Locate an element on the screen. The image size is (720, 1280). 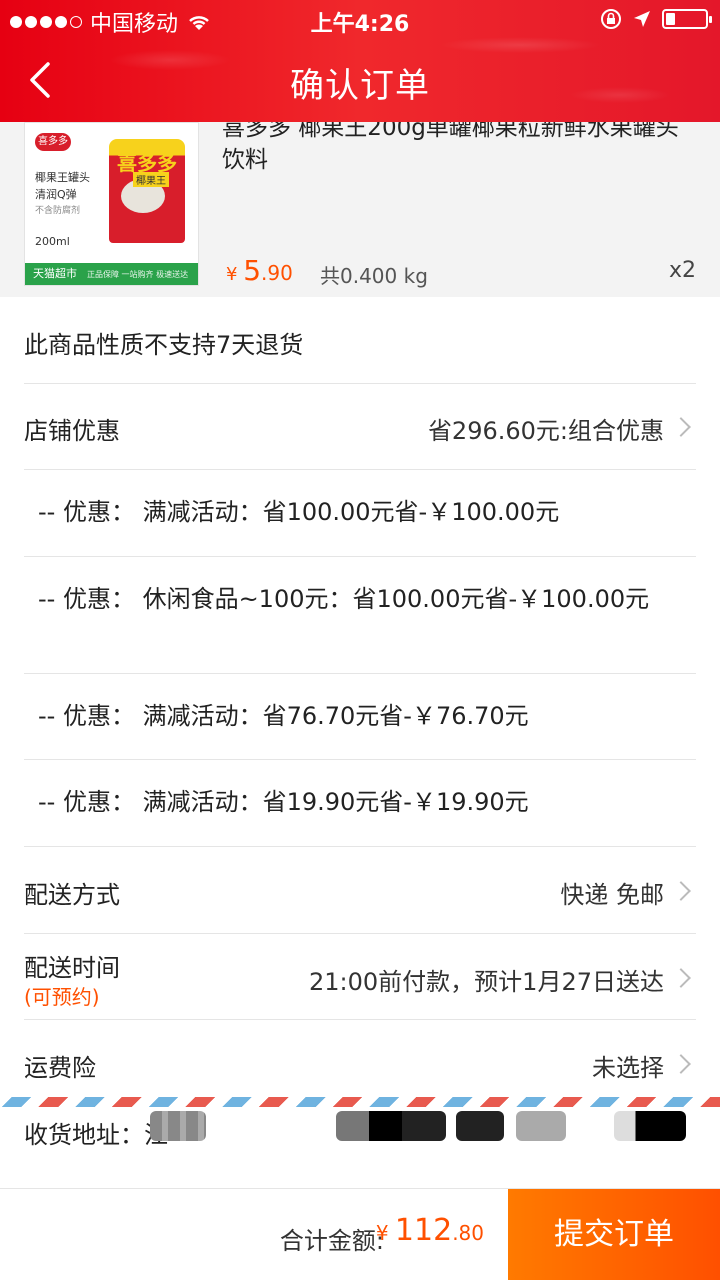
return-notice: 此商品性质不支持7天退货 is located at coordinates (164, 345).